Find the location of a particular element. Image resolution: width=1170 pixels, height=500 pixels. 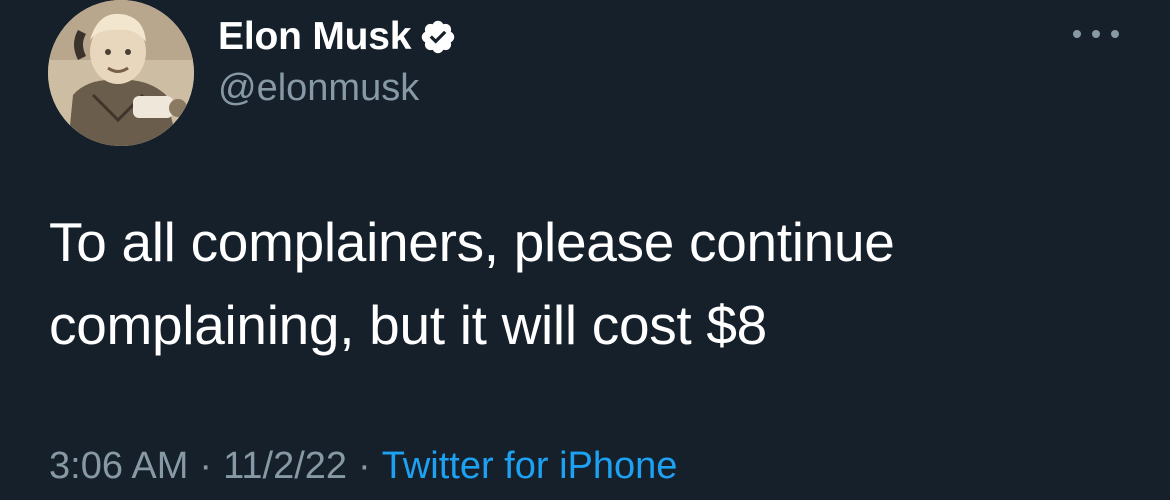

author-name-row: Elon Musk is located at coordinates (337, 37).